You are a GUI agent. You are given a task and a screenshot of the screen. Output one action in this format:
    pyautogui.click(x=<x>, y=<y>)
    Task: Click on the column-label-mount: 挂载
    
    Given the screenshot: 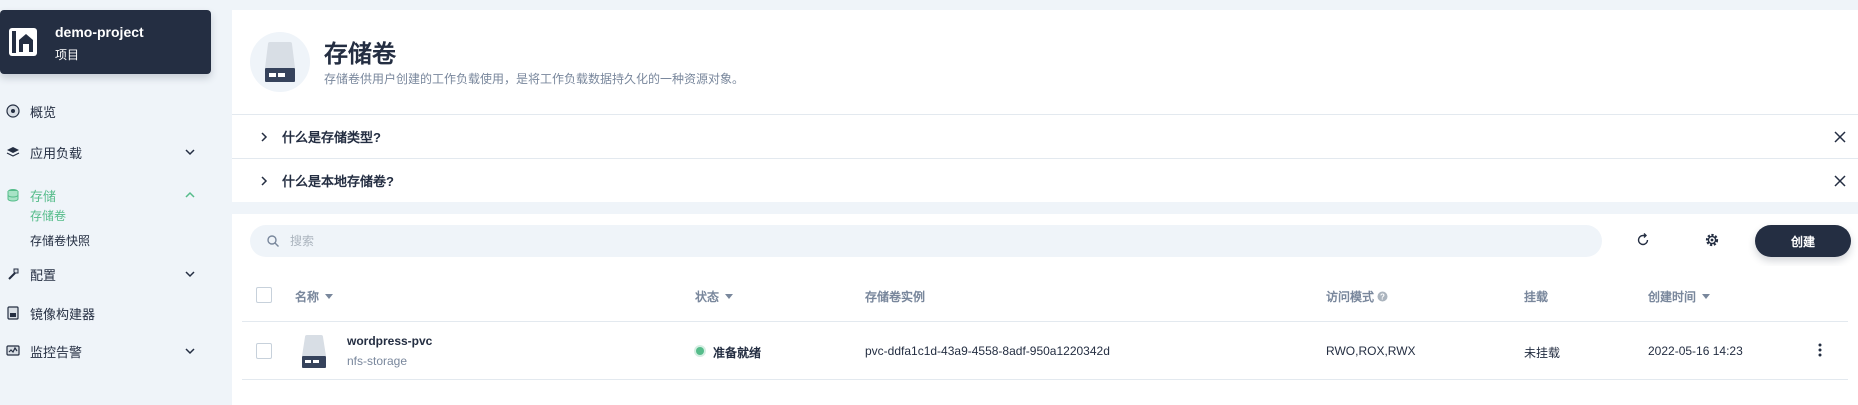 What is the action you would take?
    pyautogui.click(x=1536, y=297)
    